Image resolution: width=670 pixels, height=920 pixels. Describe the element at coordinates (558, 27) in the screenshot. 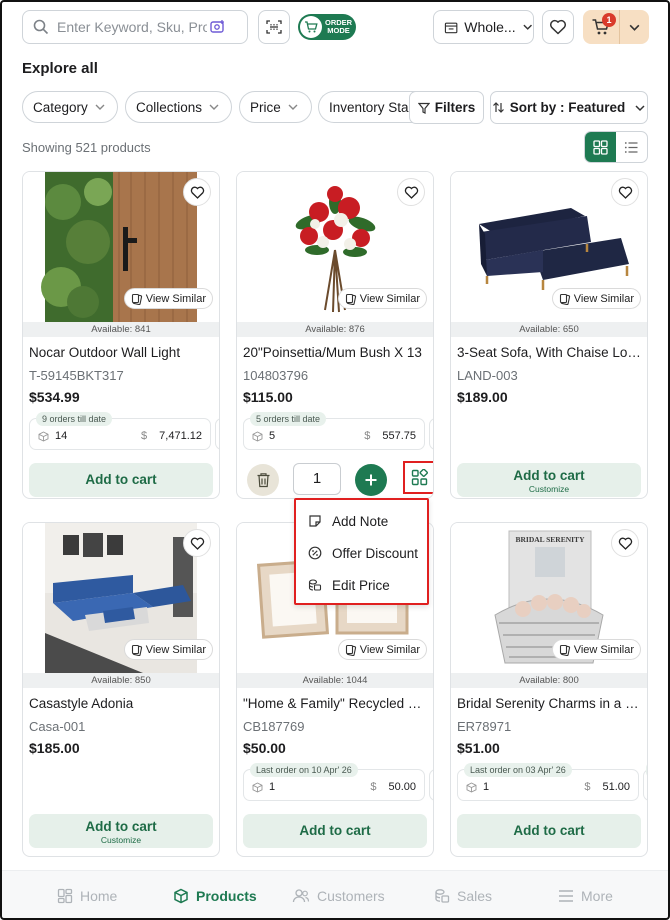

I see `wishlist-button` at that location.